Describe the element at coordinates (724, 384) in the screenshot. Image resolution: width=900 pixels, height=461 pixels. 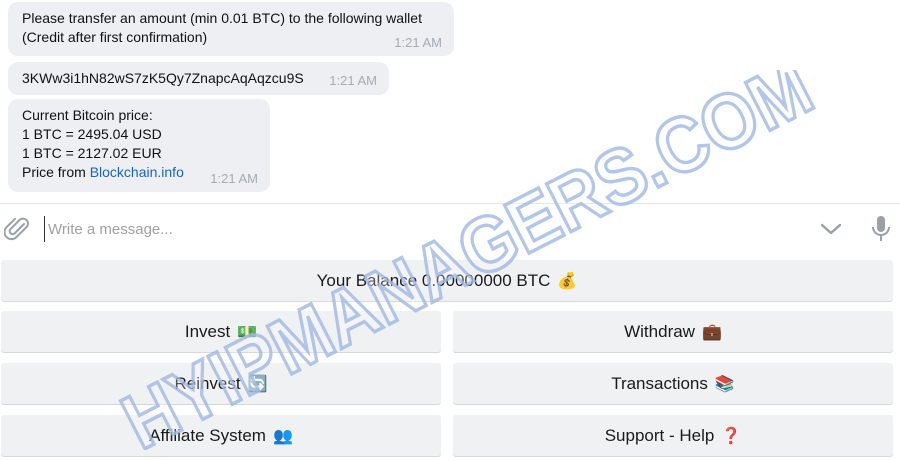
I see `books-icon: 📚` at that location.